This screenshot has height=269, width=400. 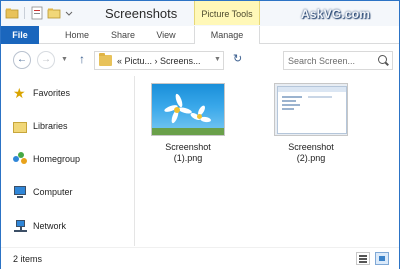 I want to click on nav-item-libraries: Libraries, so click(x=40, y=126).